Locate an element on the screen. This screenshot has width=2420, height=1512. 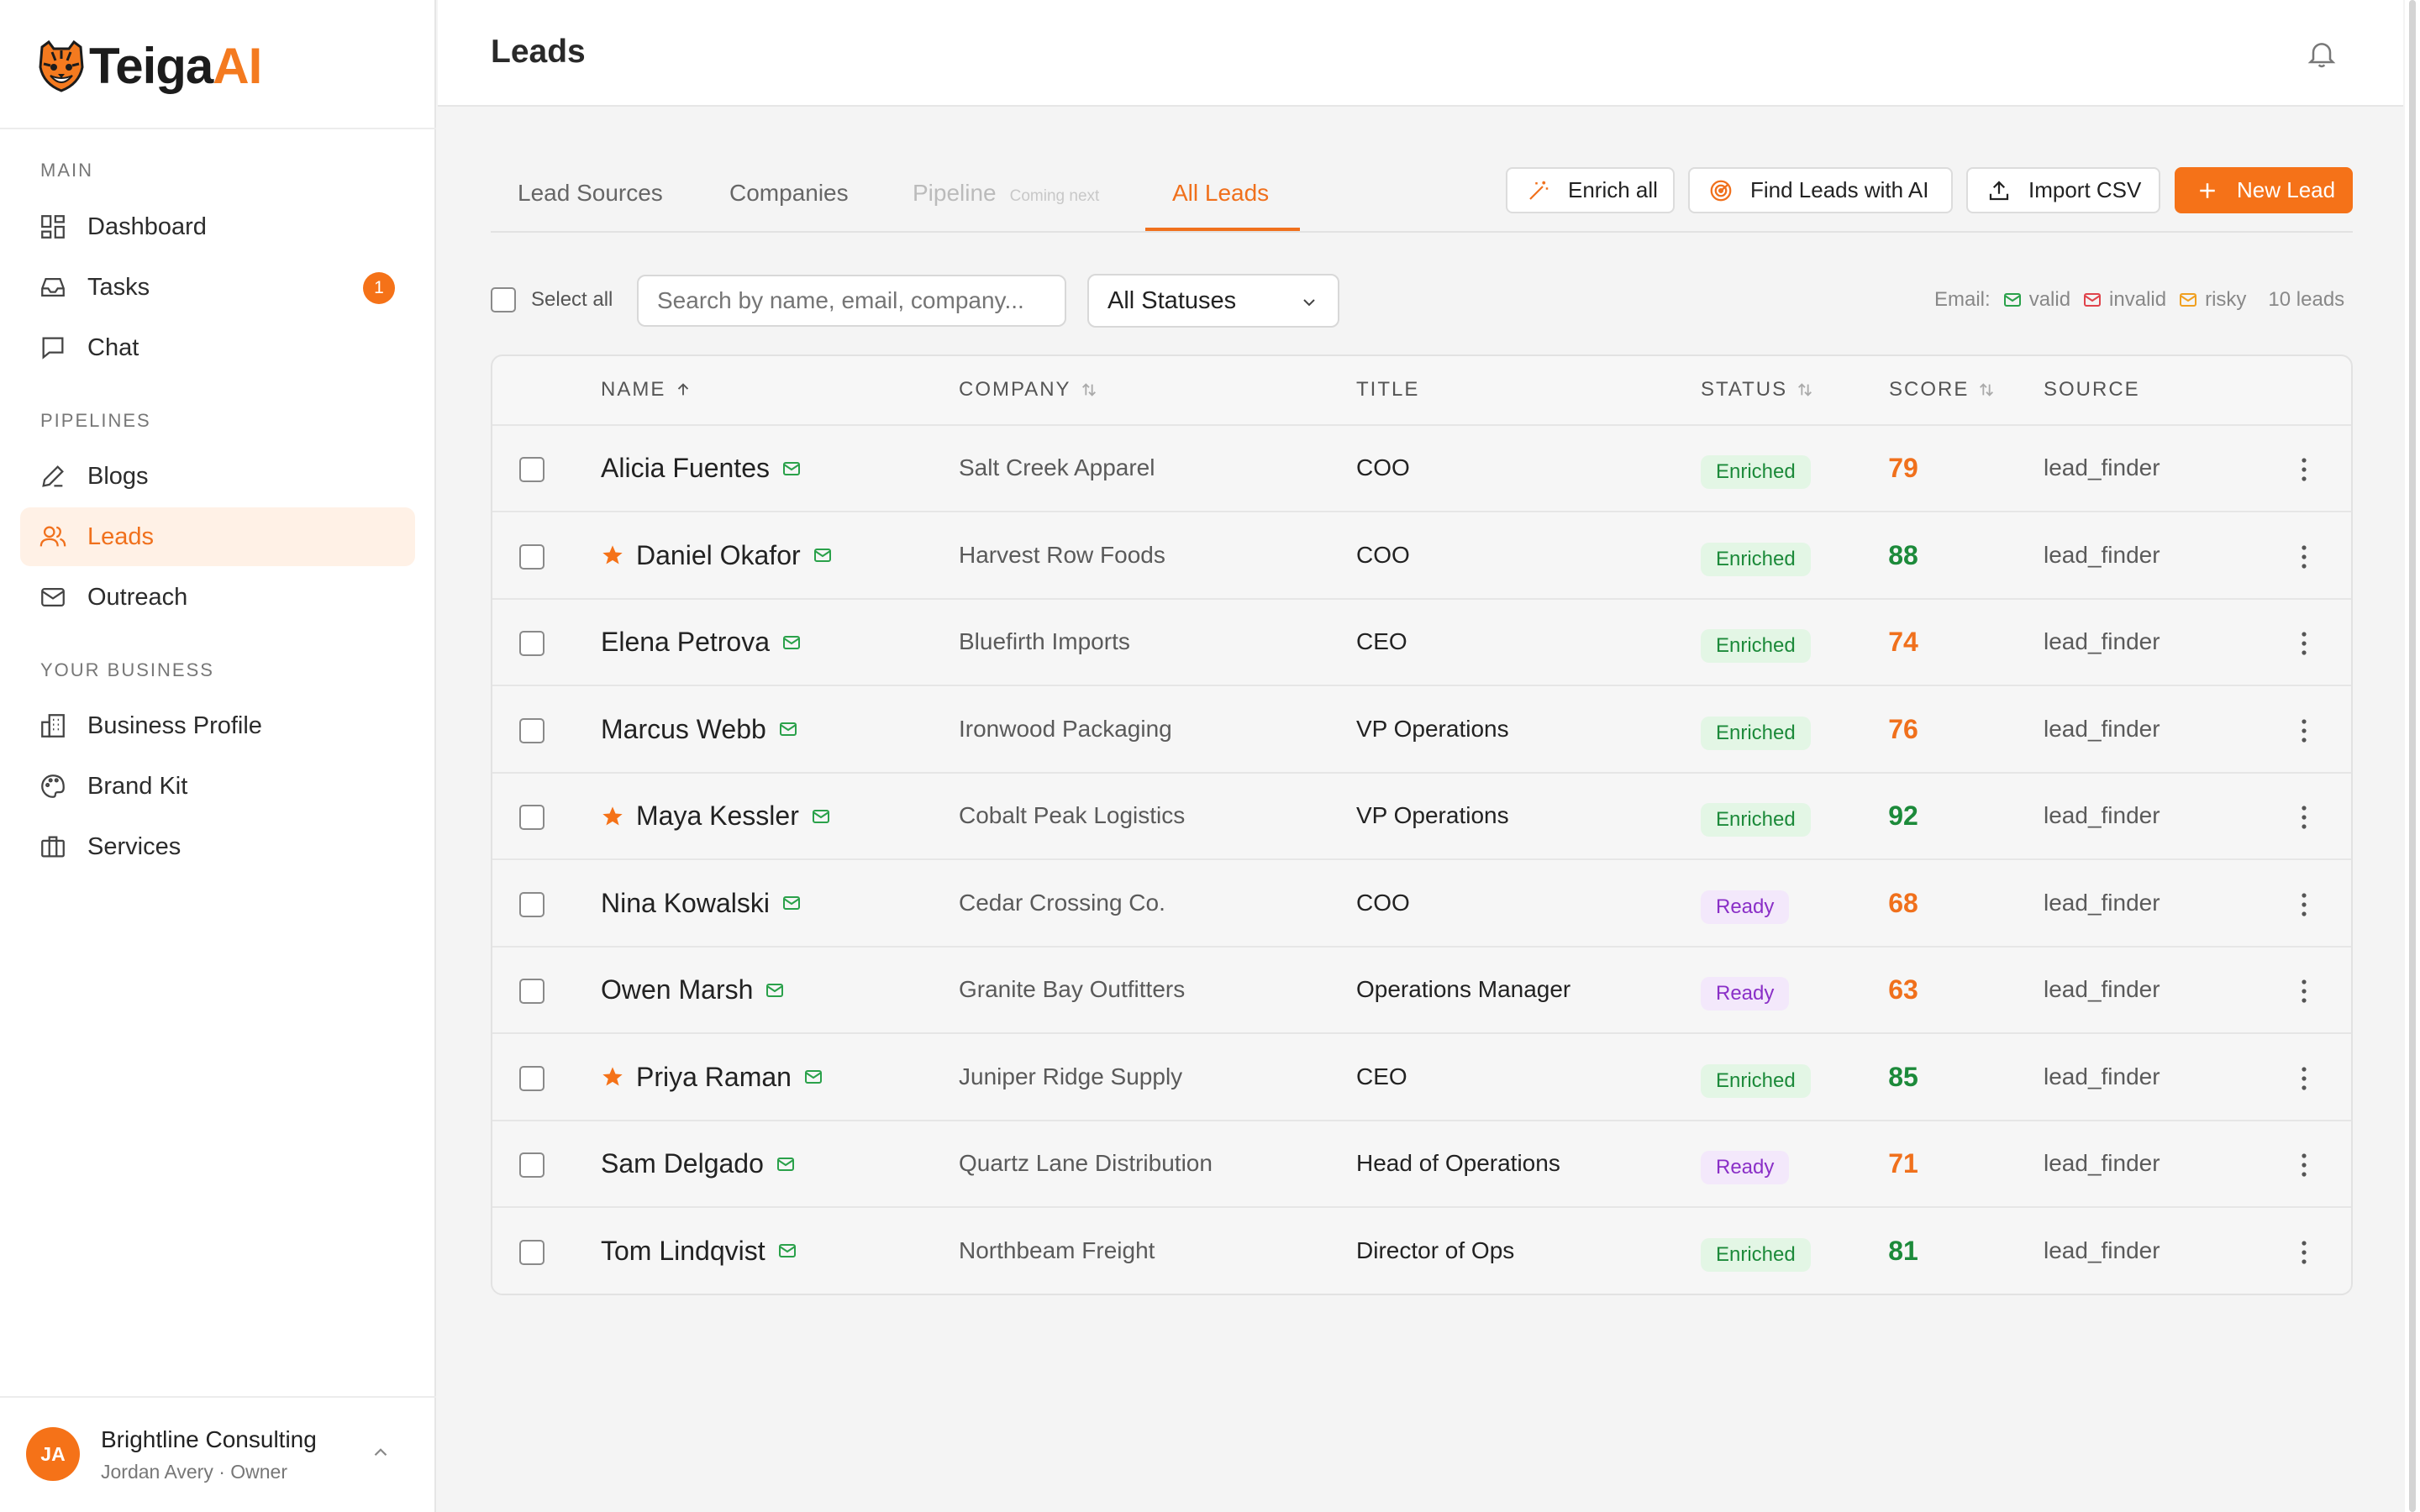
scrollbar is located at coordinates (2412, 756).